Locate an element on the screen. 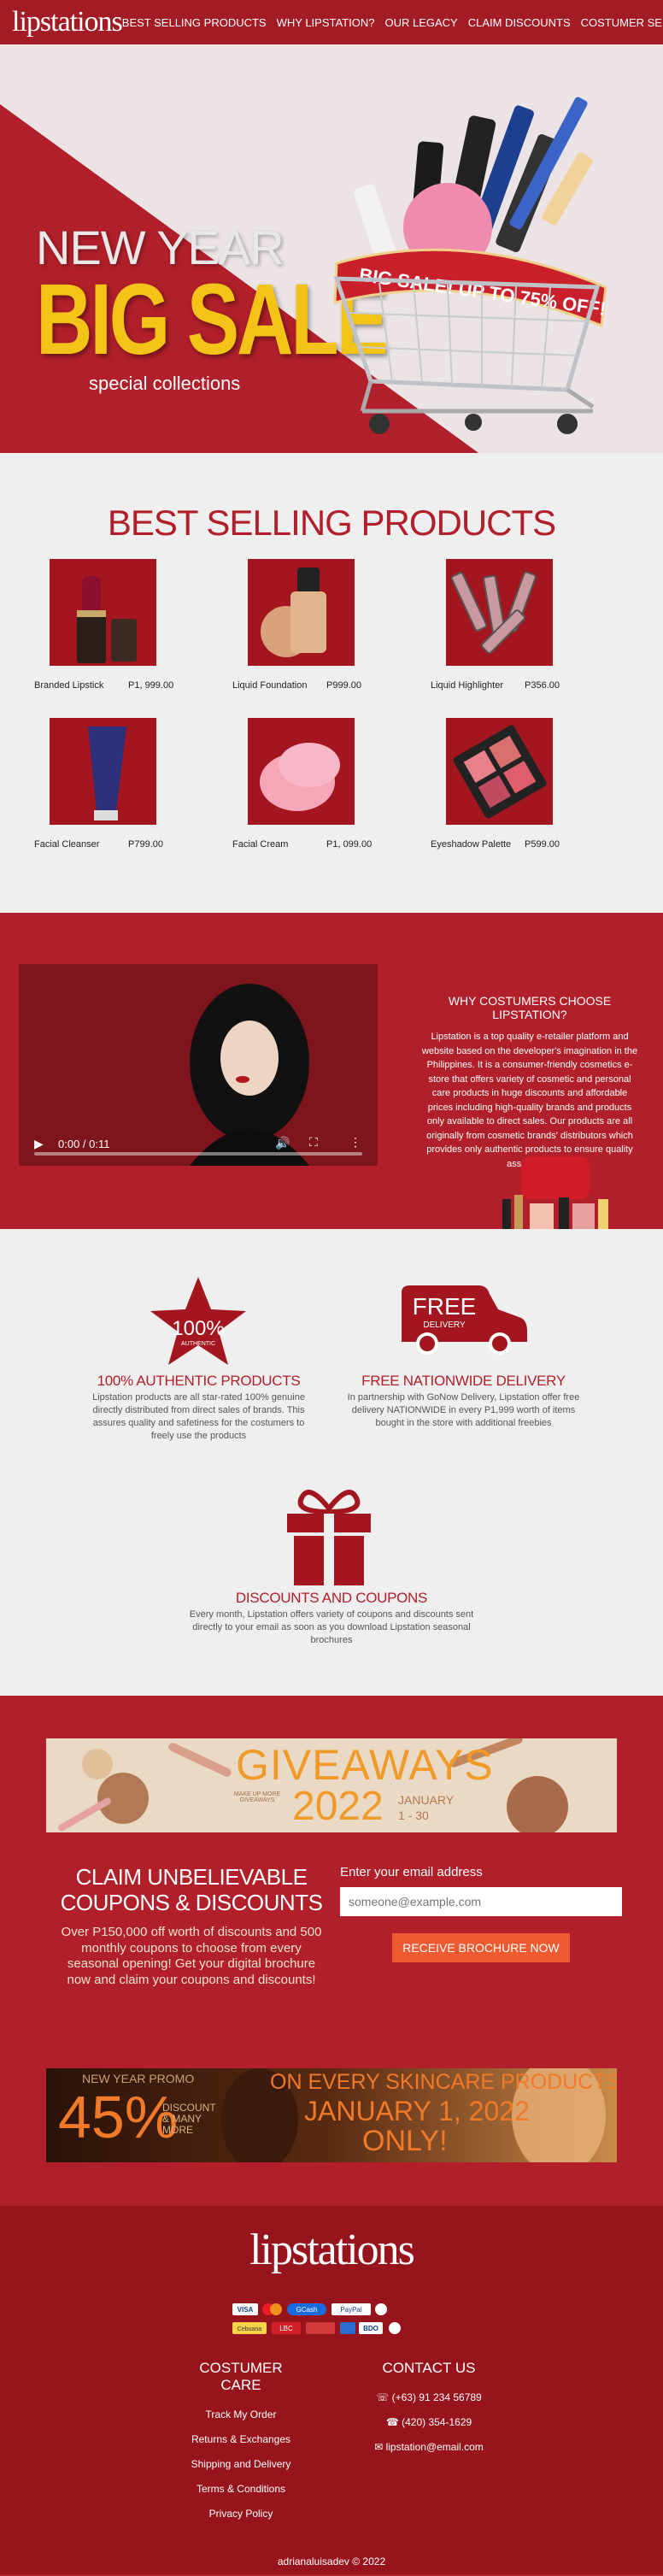  product-card: Eyeshadow Palette P599.00 is located at coordinates (530, 790).